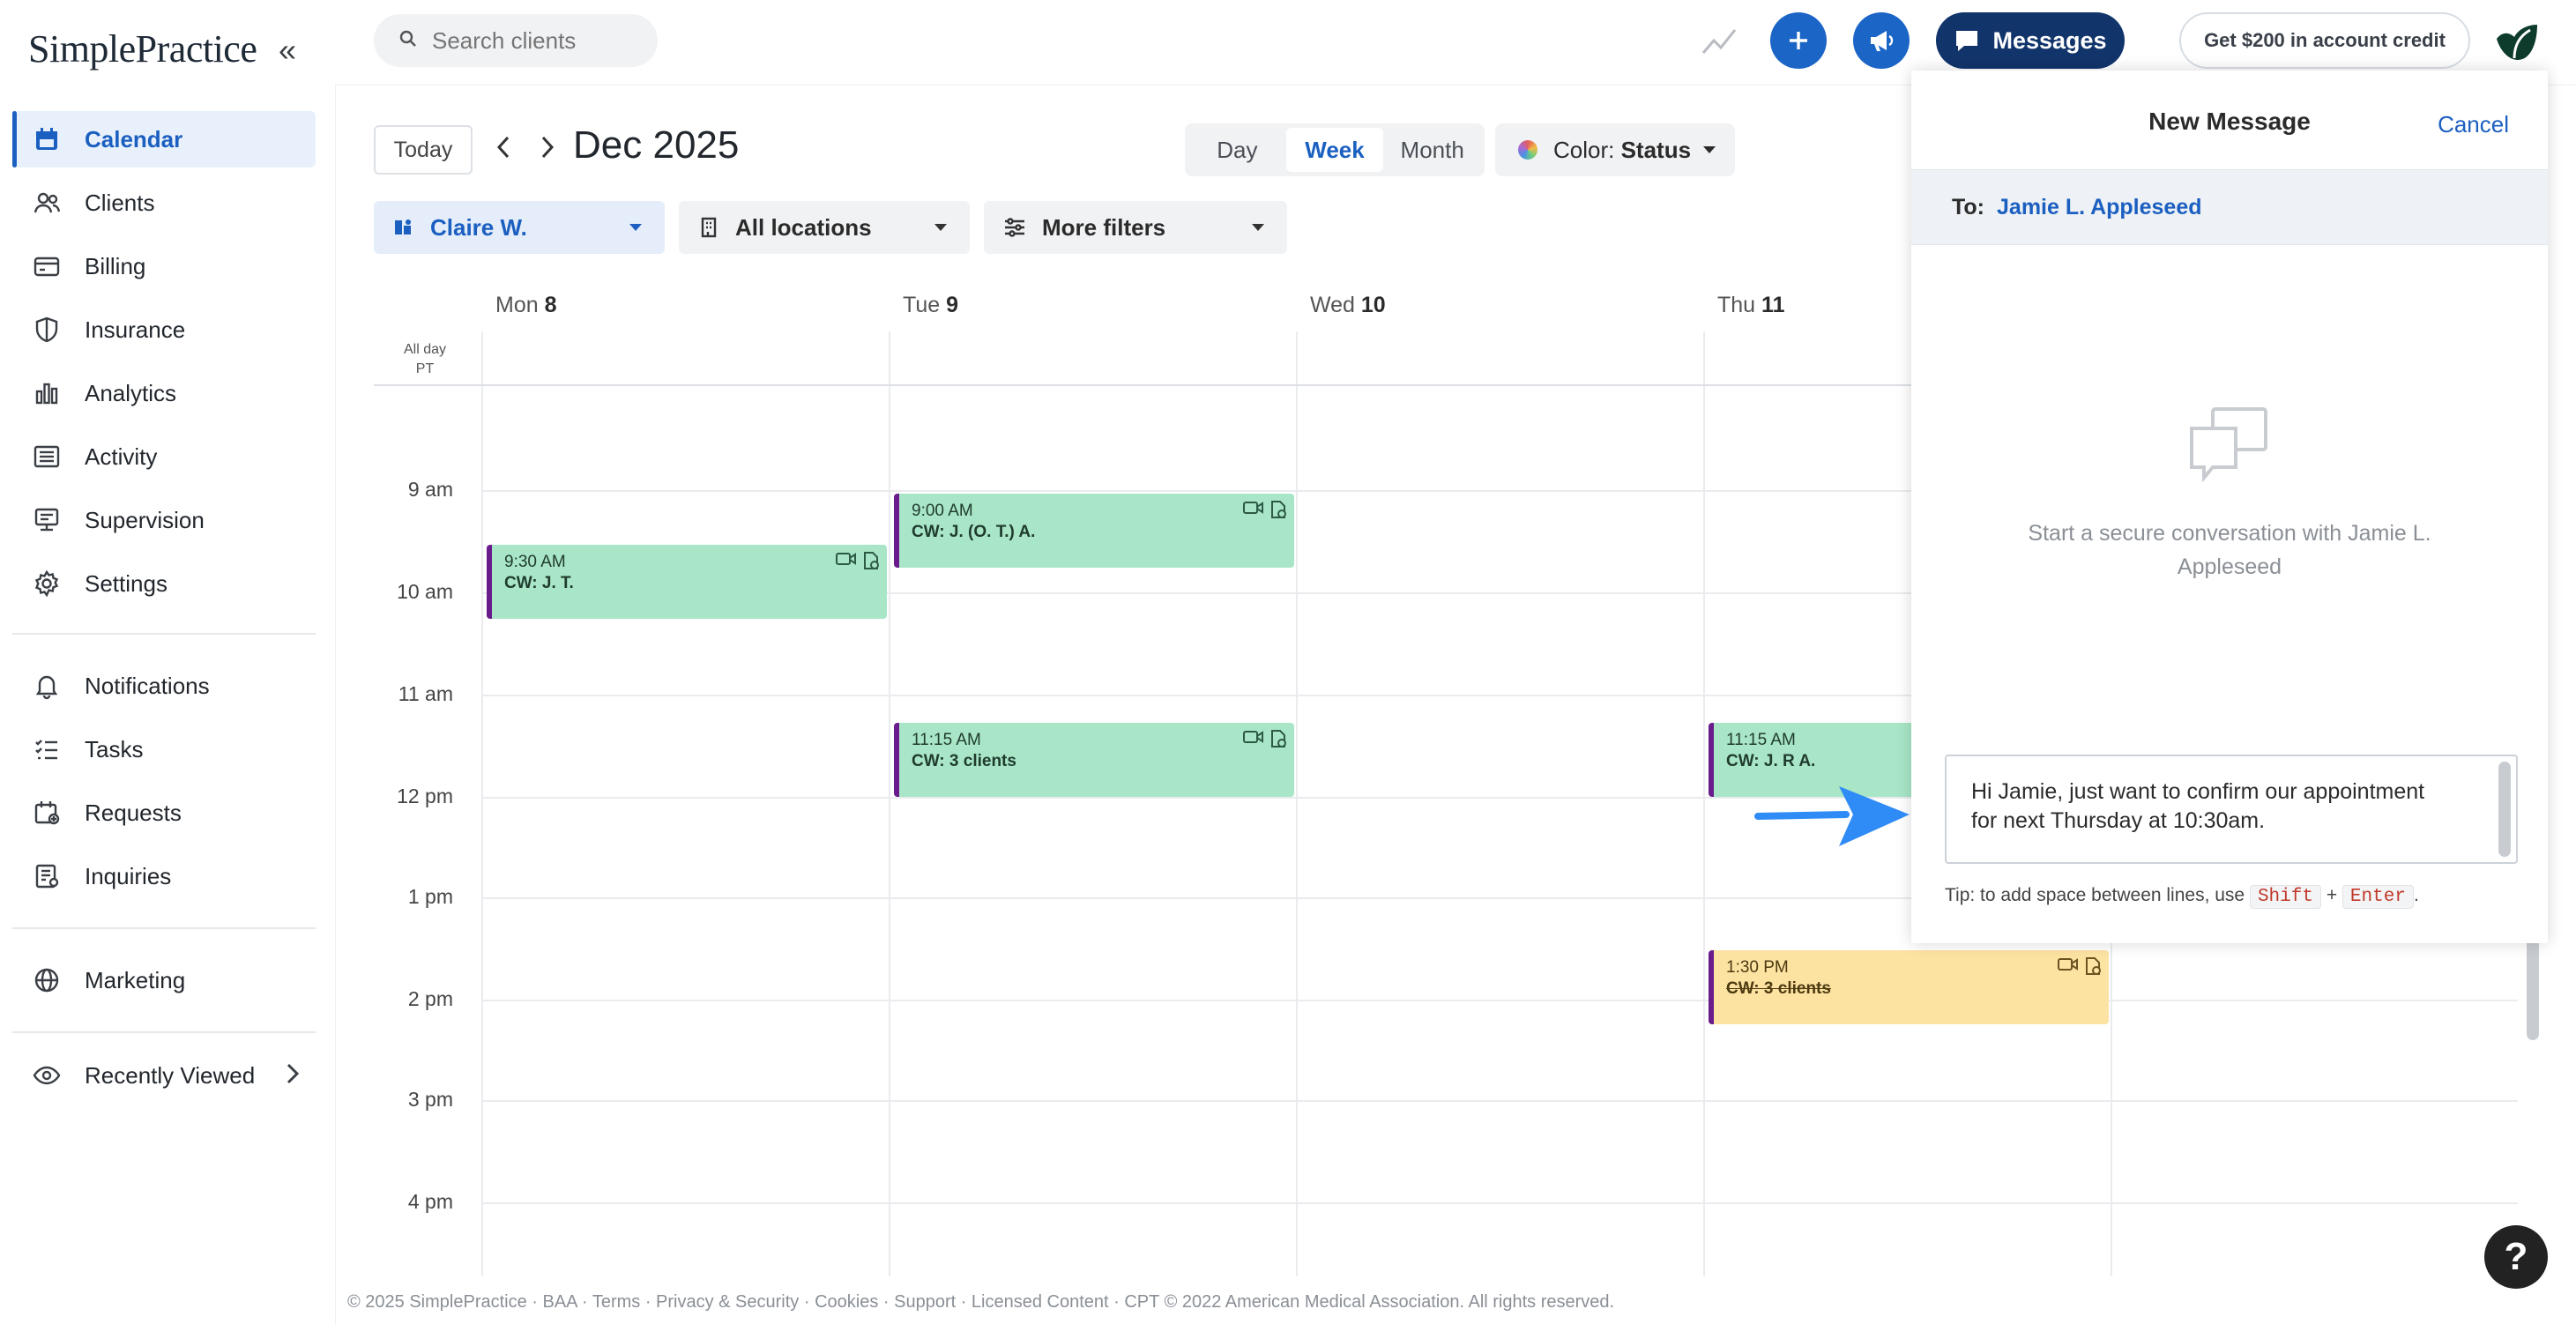 The height and width of the screenshot is (1324, 2576). I want to click on hour-line, so click(1499, 1000).